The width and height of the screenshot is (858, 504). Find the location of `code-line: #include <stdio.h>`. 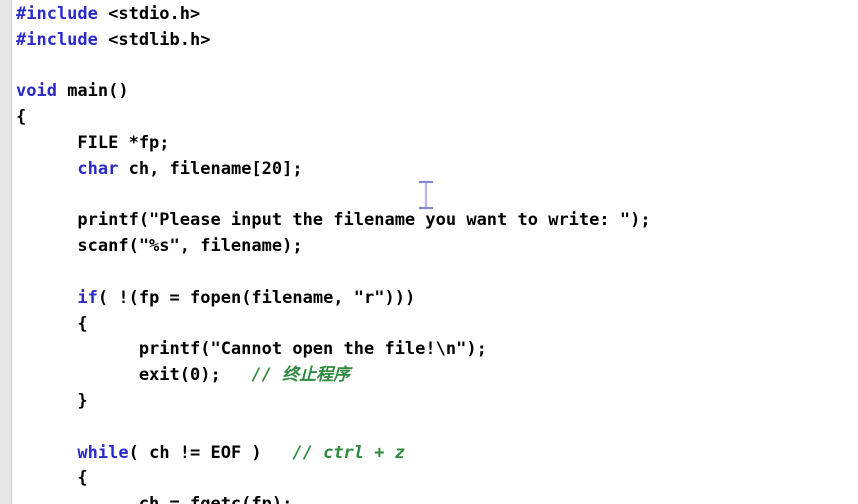

code-line: #include <stdio.h> is located at coordinates (437, 15).